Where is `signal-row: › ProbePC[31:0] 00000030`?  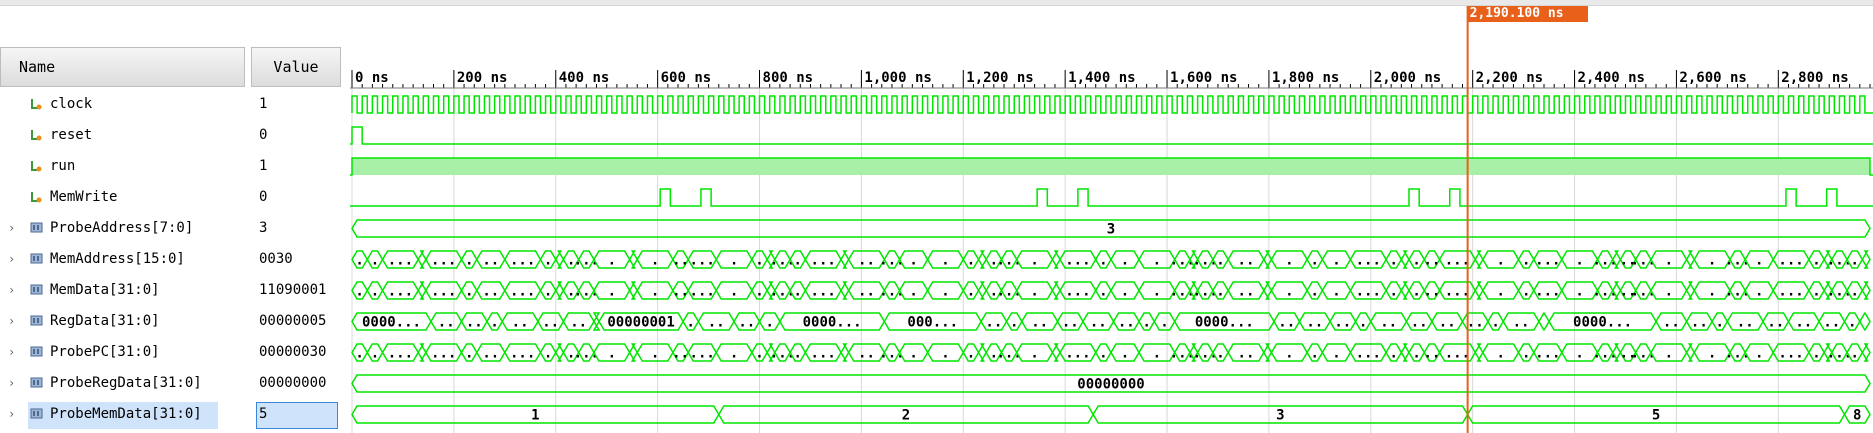
signal-row: › ProbePC[31:0] 00000030 is located at coordinates (172, 352).